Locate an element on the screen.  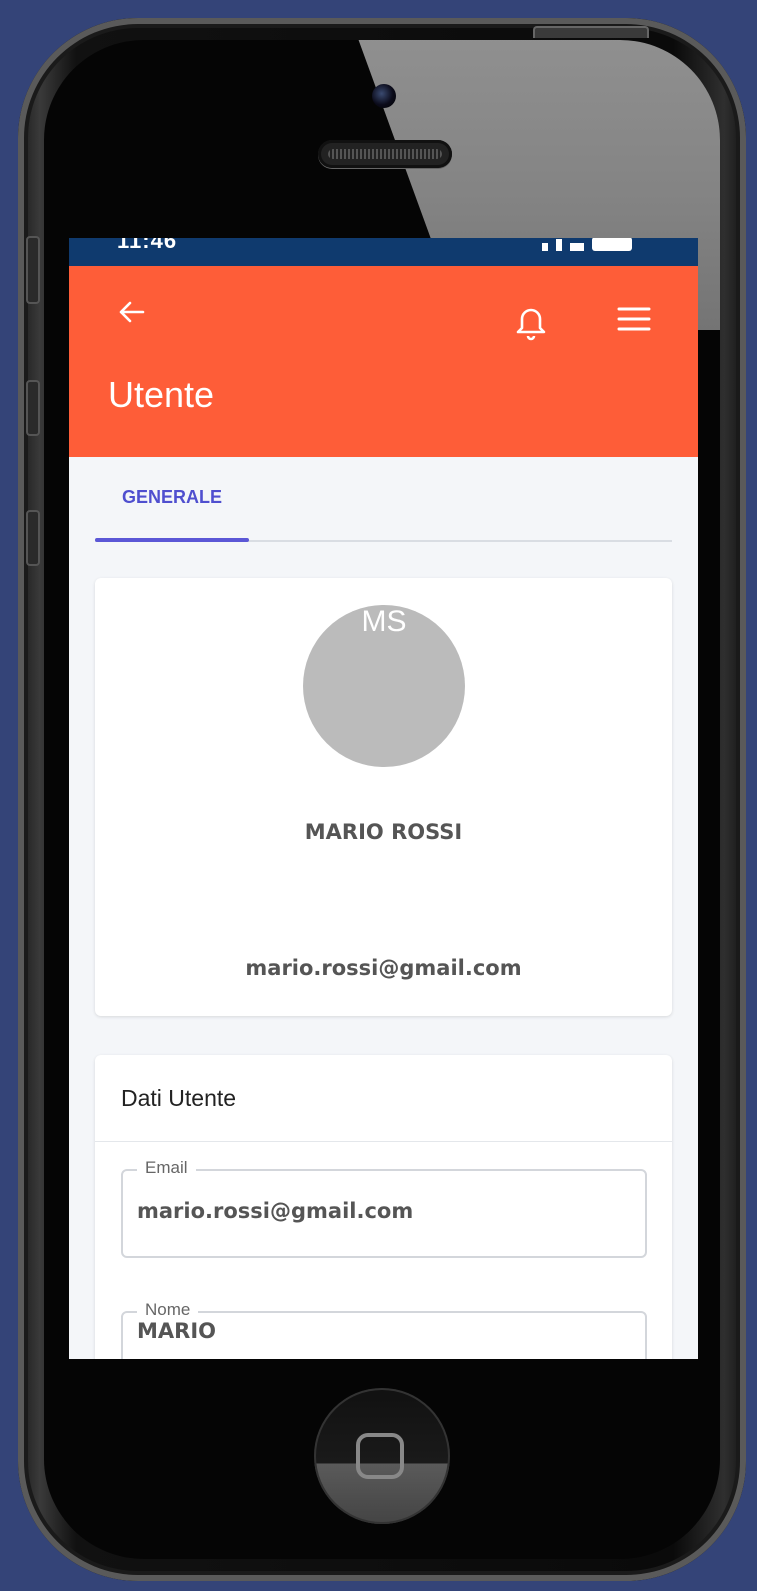
volume-up-button is located at coordinates (33, 408).